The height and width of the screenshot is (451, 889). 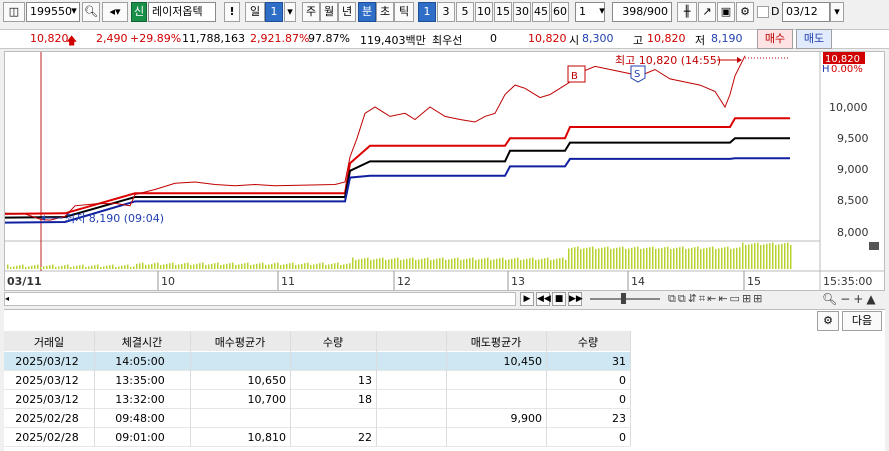 What do you see at coordinates (496, 342) in the screenshot?
I see `column-header: 매도평균가` at bounding box center [496, 342].